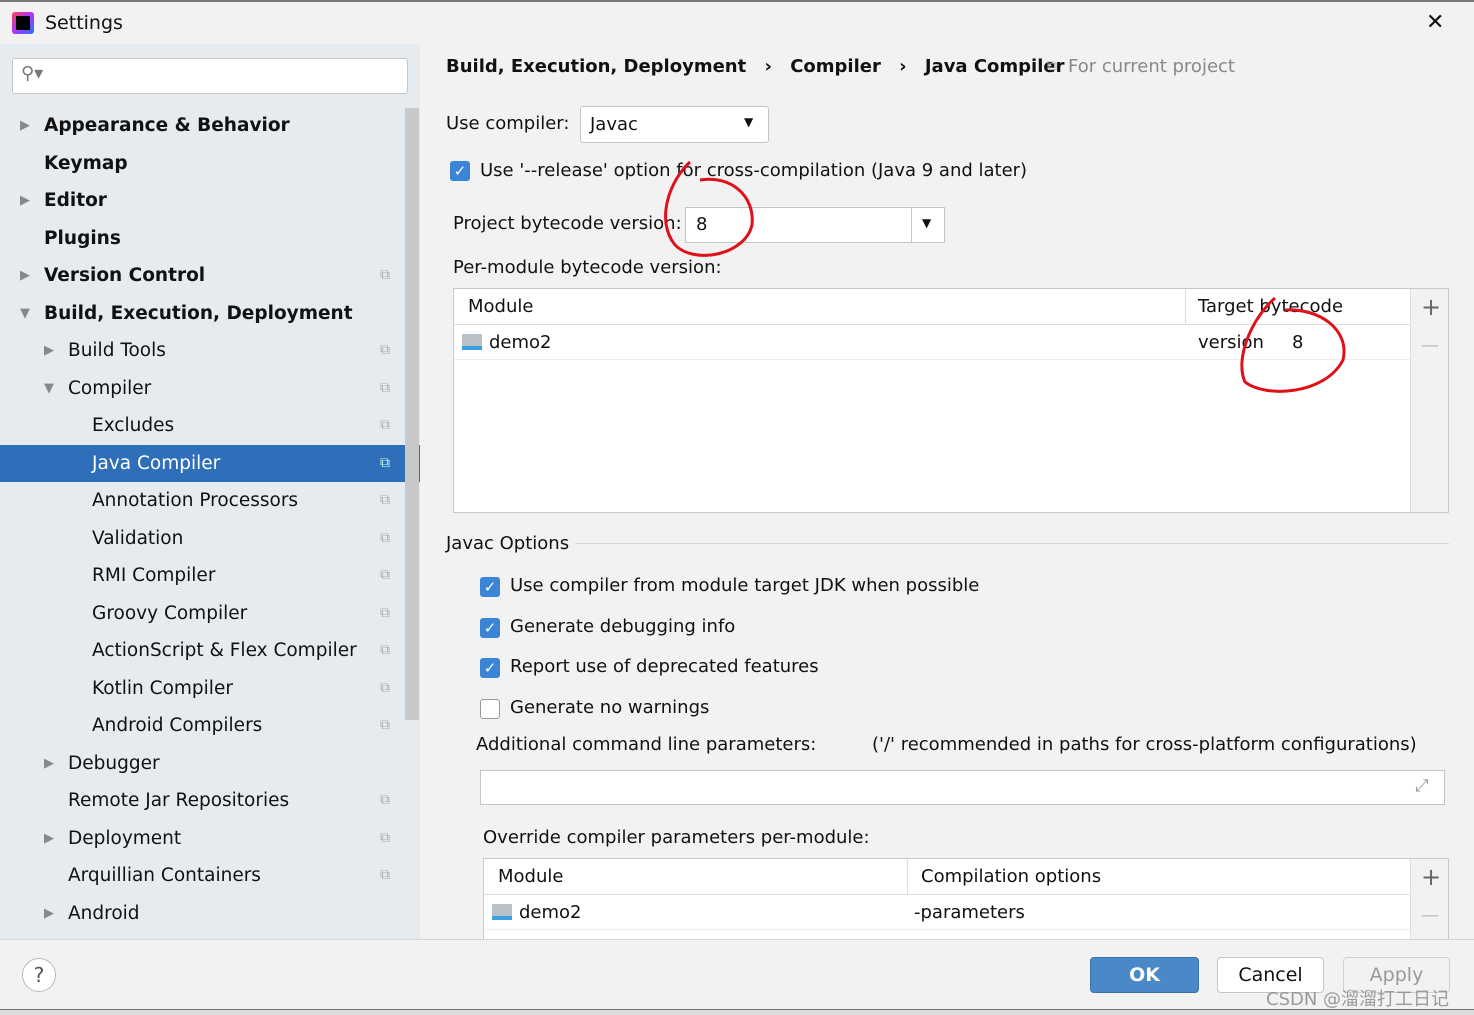  Describe the element at coordinates (1005, 276) in the screenshot. I see `red-annotation-circles` at that location.